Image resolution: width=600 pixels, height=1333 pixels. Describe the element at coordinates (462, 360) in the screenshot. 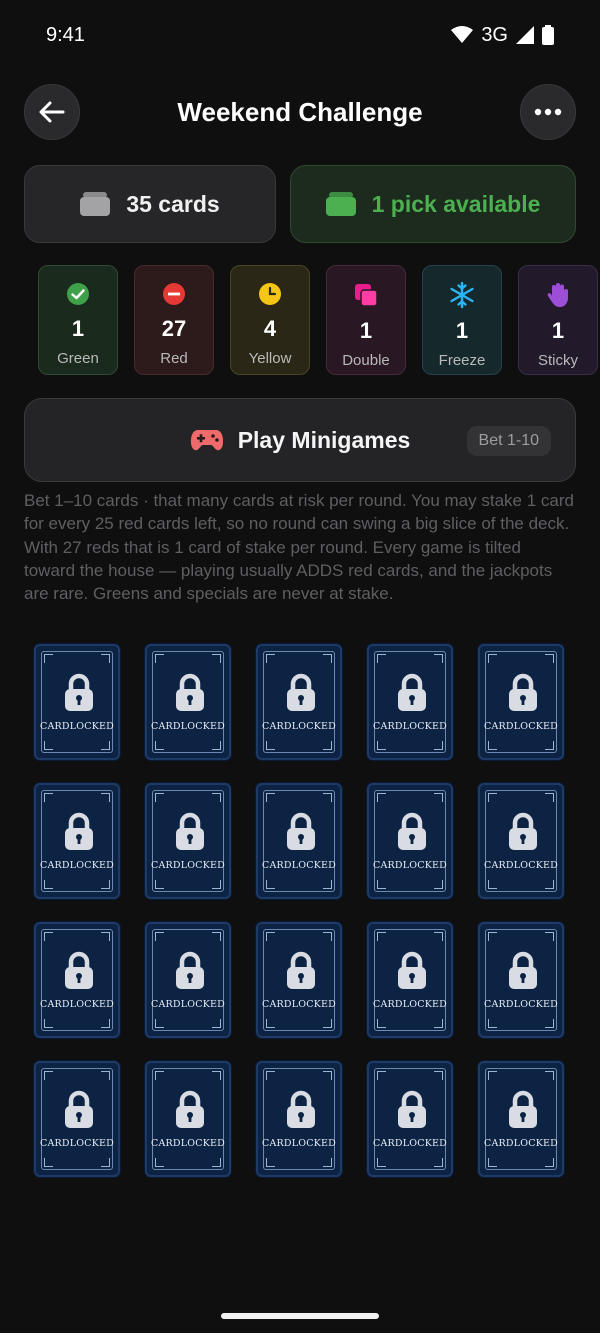

I see `count-label: Freeze` at that location.